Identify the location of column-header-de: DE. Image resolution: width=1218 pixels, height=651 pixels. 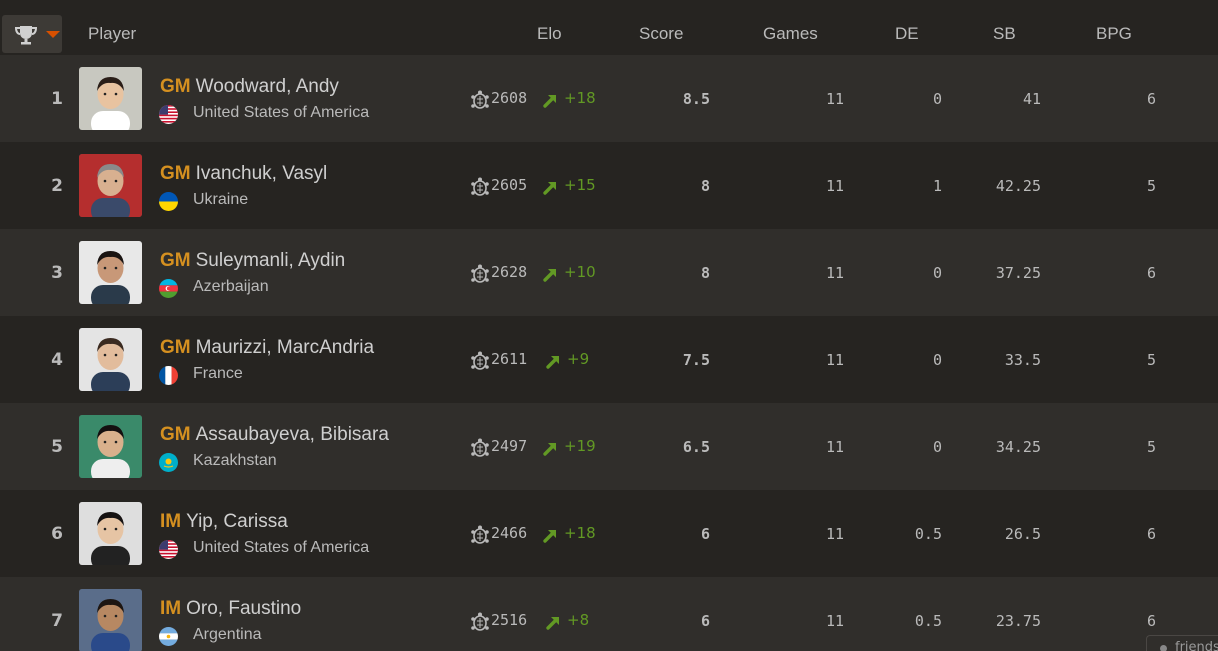
(907, 34).